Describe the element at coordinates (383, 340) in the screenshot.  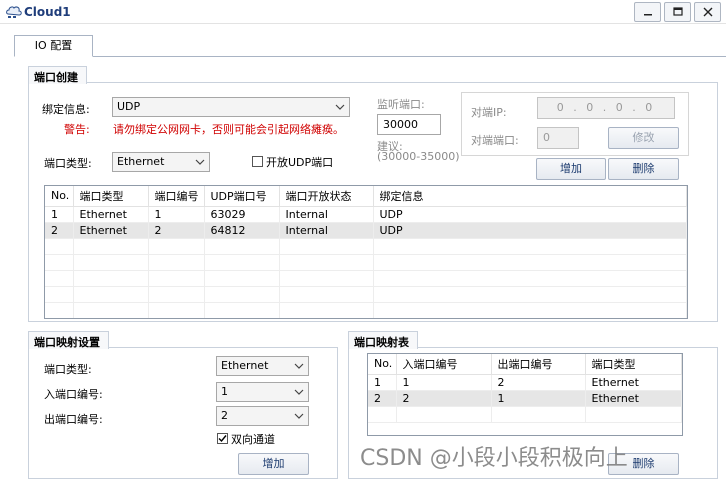
I see `port-mapping-table-title: 端口映射表` at that location.